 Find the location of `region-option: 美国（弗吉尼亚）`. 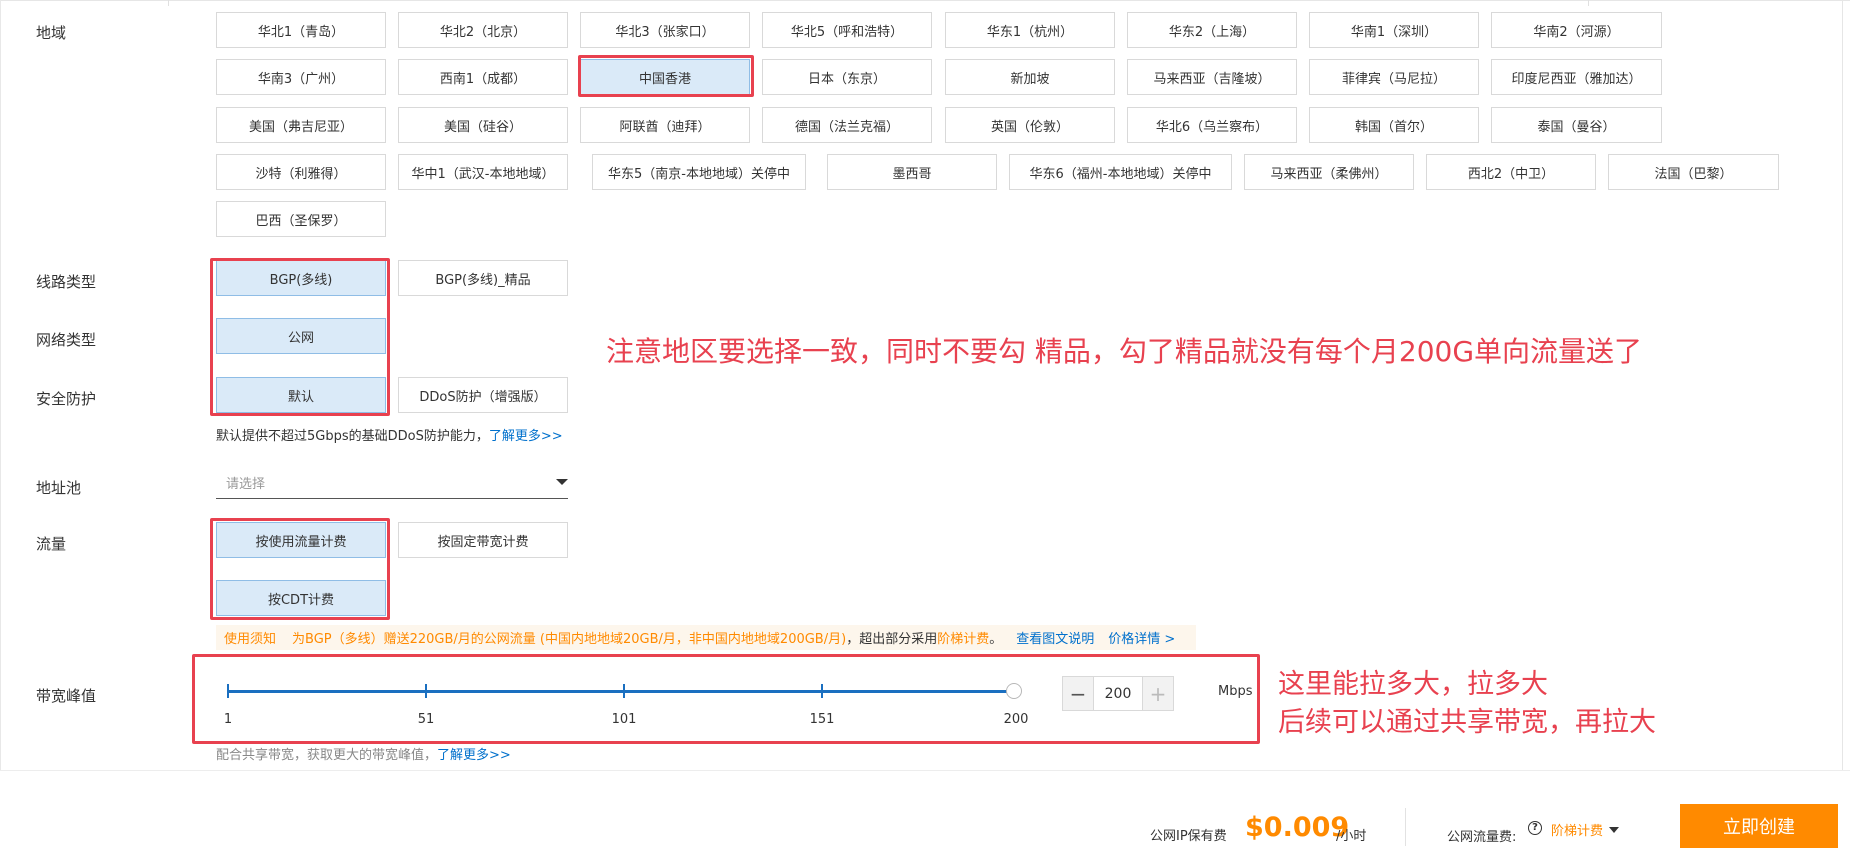

region-option: 美国（弗吉尼亚） is located at coordinates (301, 125).